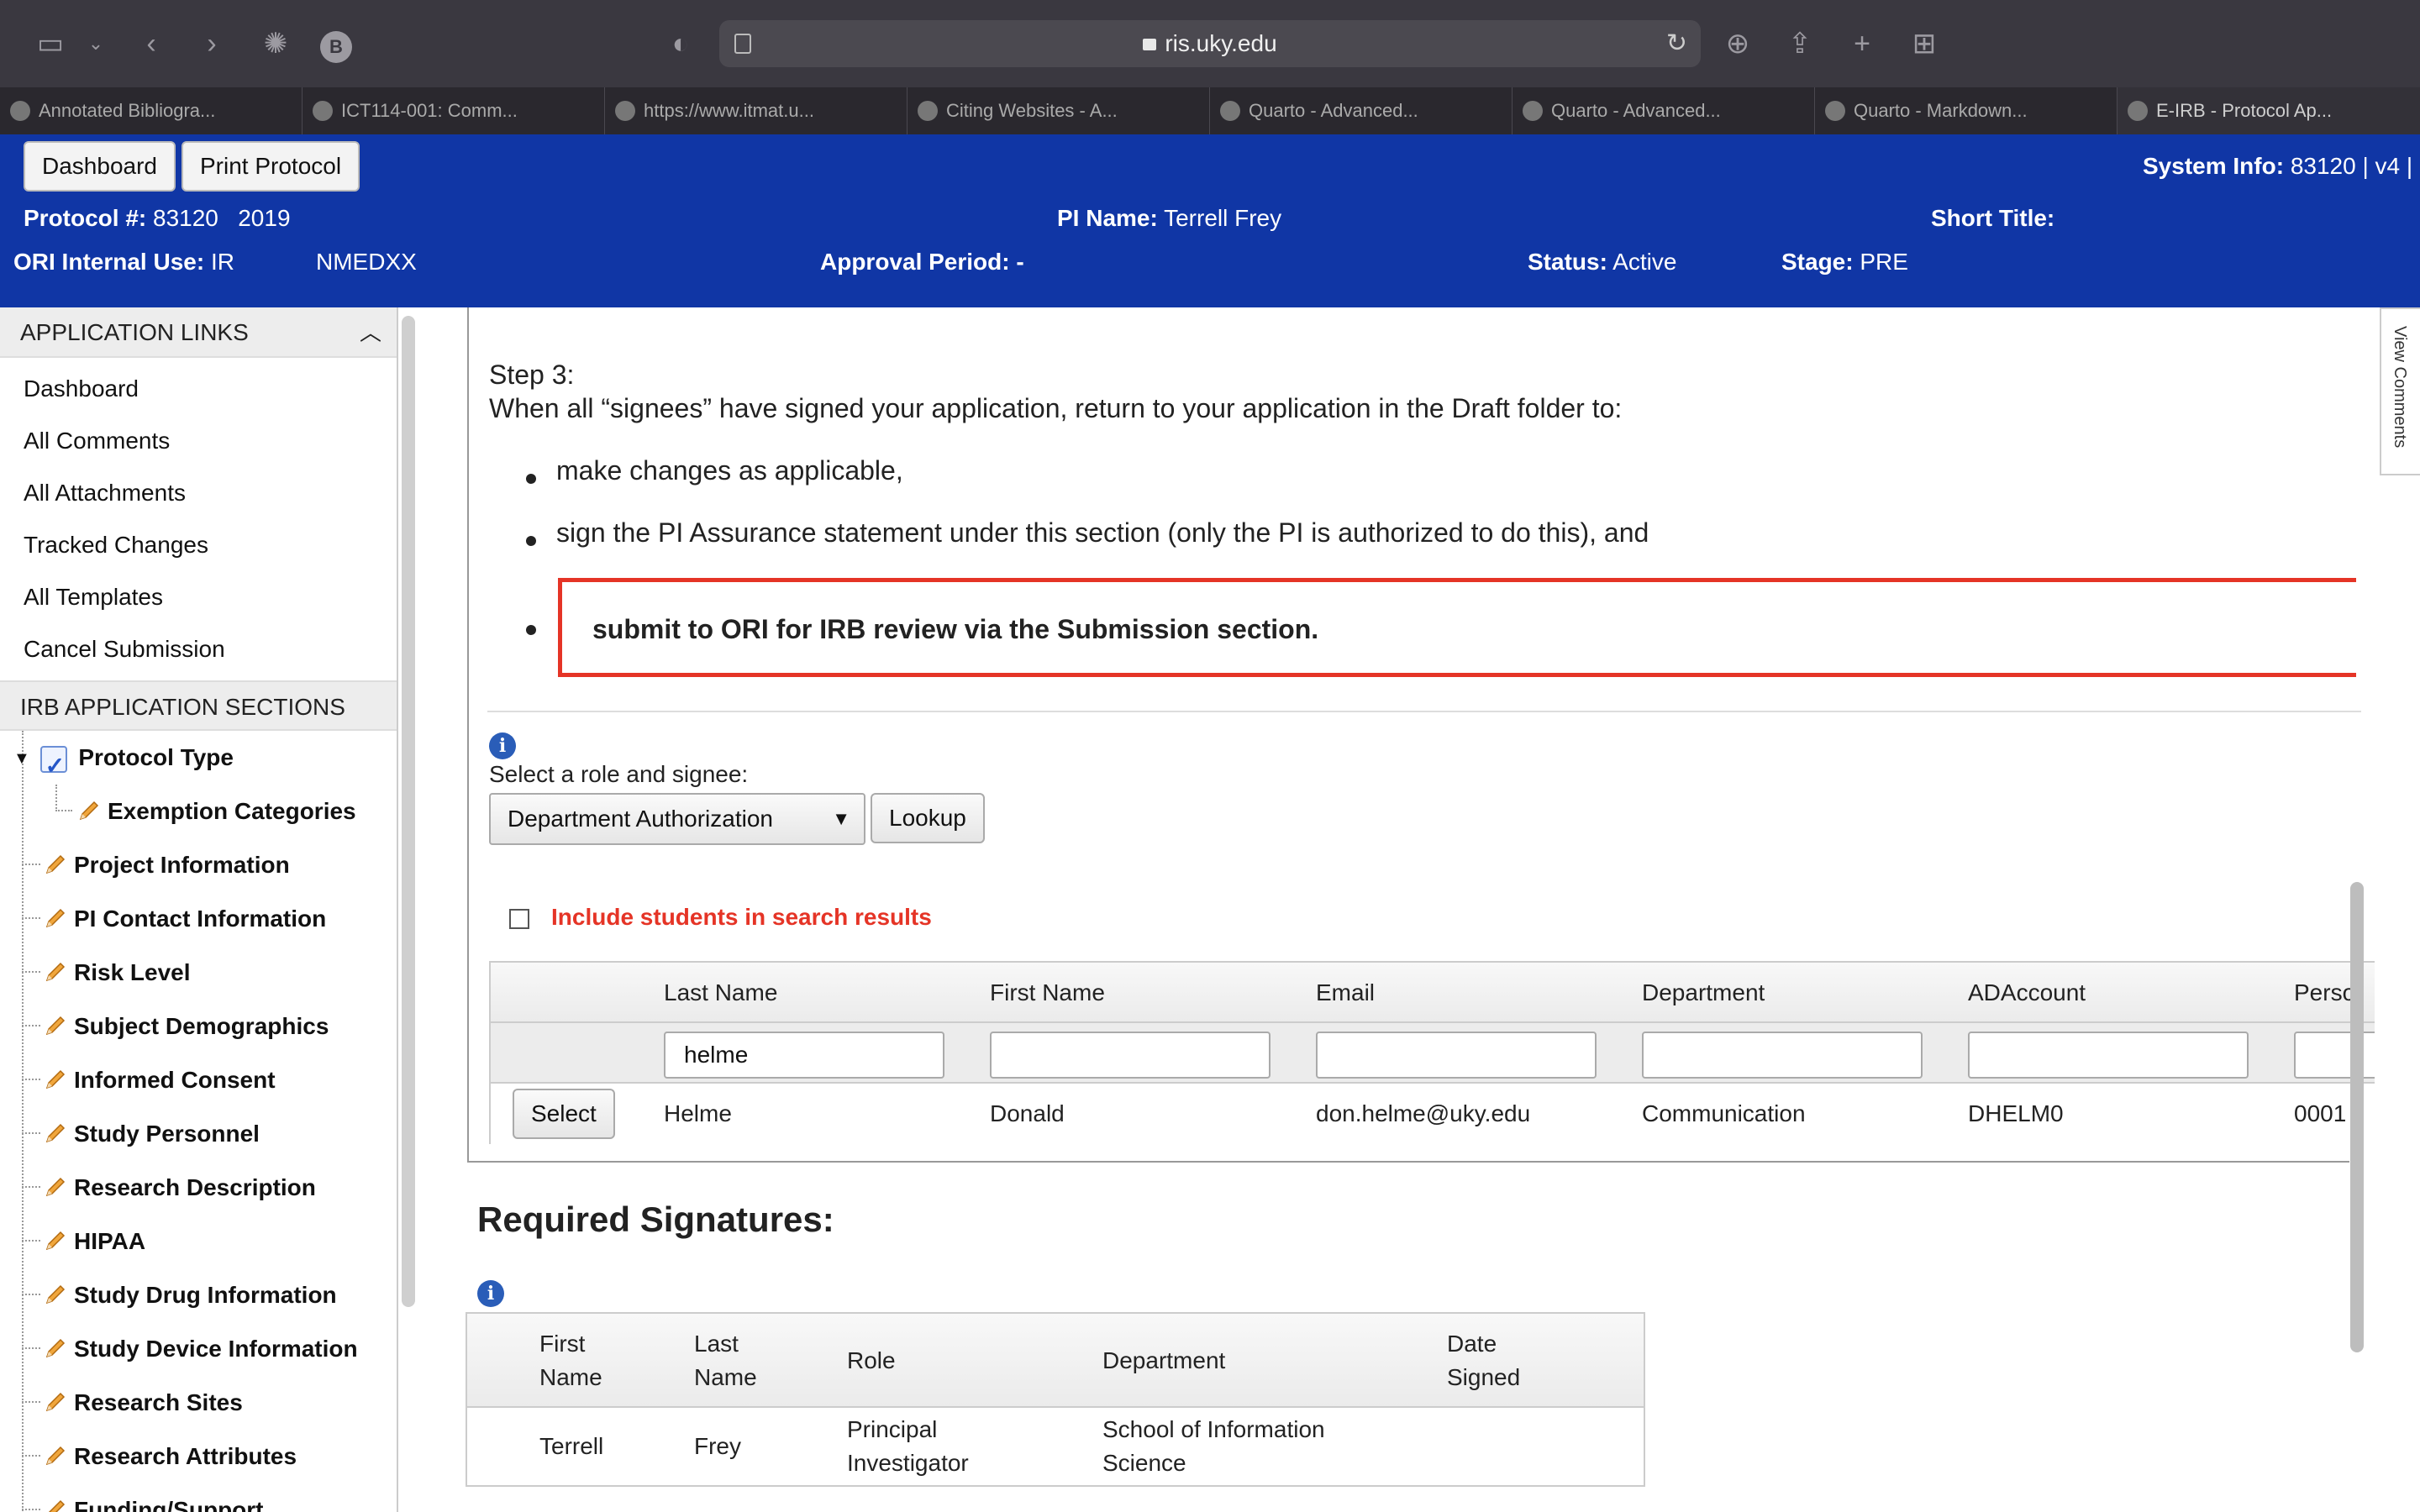  I want to click on share-icon: ⇪, so click(1800, 44).